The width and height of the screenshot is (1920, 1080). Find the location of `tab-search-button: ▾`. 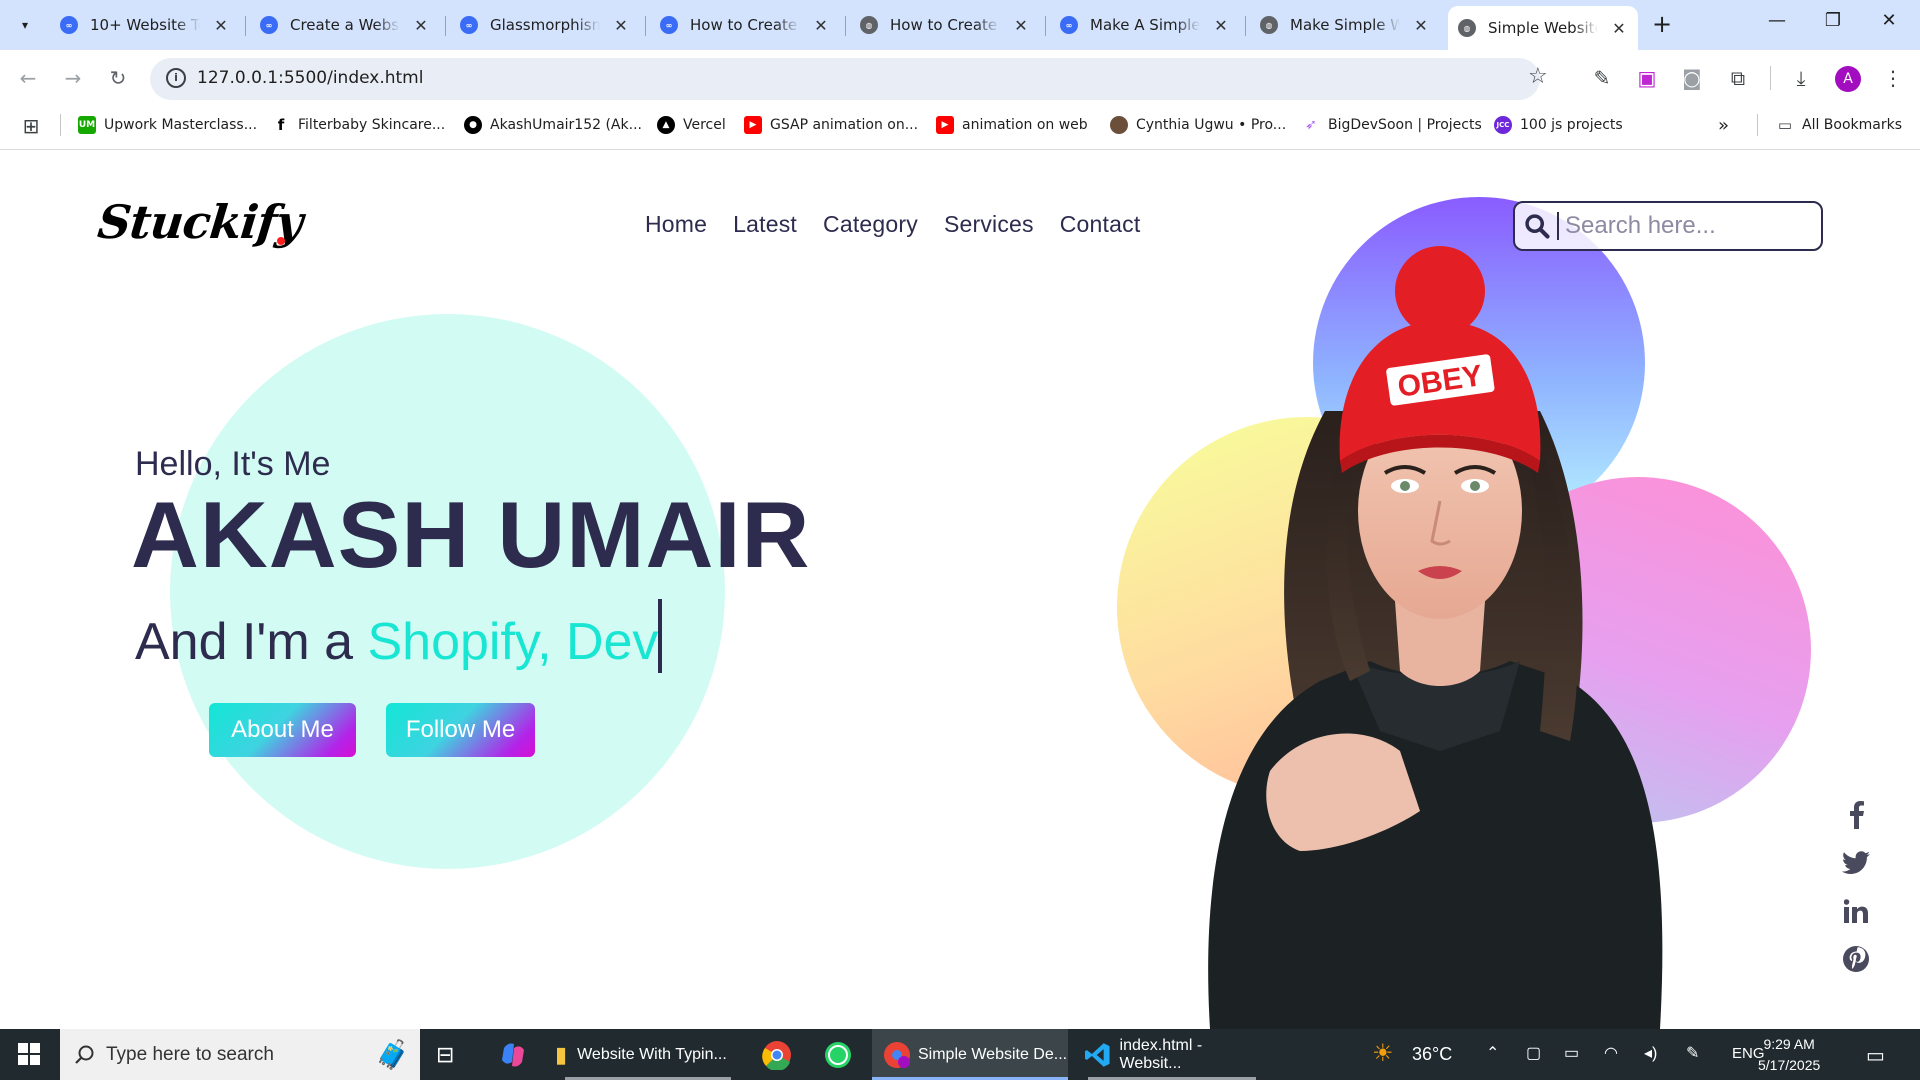

tab-search-button: ▾ is located at coordinates (25, 25).